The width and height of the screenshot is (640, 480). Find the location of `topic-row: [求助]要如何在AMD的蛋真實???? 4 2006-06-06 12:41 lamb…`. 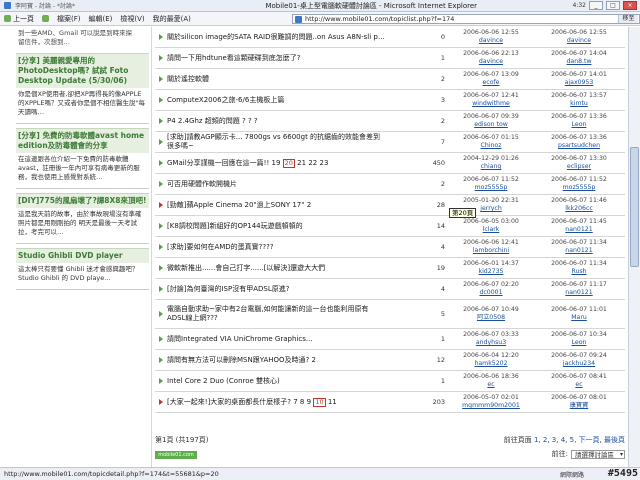

topic-row: [求助]要如何在AMD的蛋真實???? 4 2006-06-06 12:41 lamb… is located at coordinates (390, 247).